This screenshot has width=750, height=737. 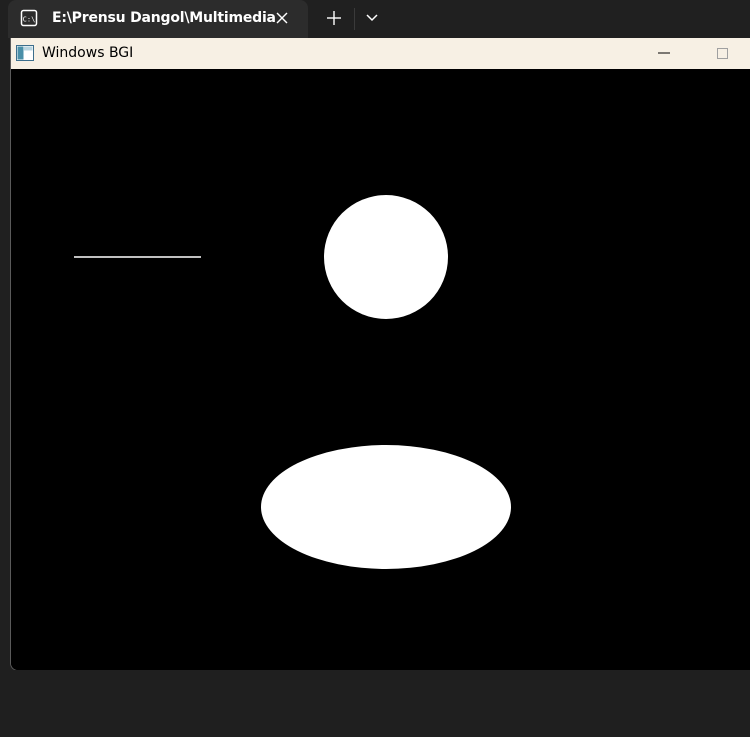 What do you see at coordinates (354, 19) in the screenshot?
I see `tab-separator` at bounding box center [354, 19].